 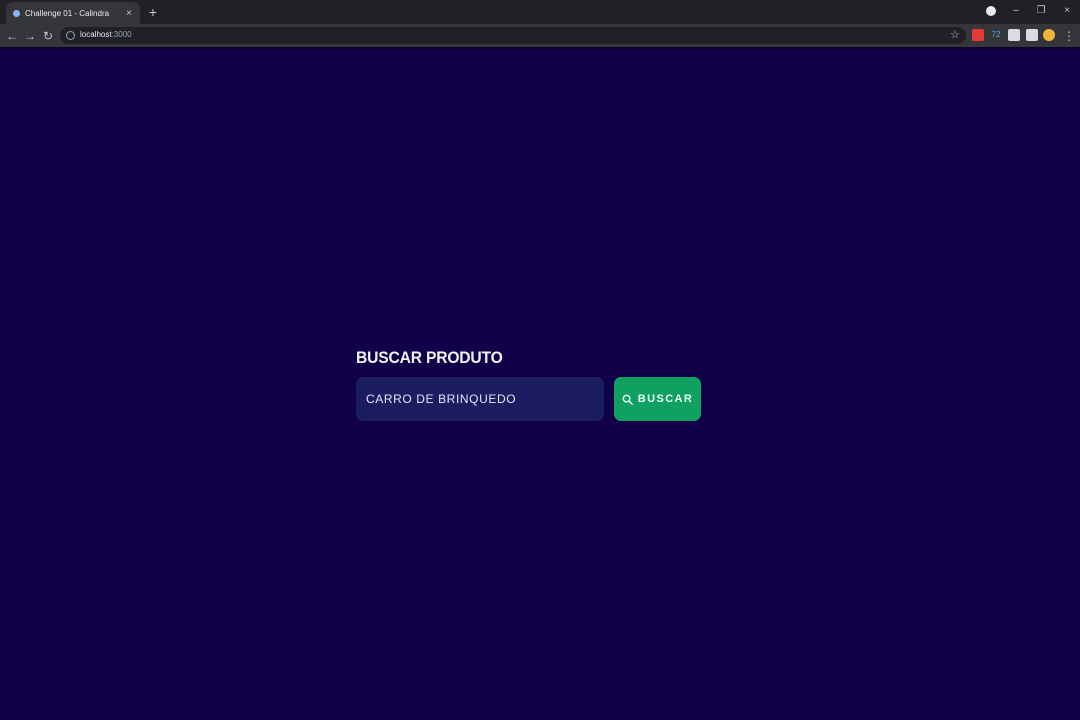 I want to click on close-tab-icon: ×, so click(x=129, y=13).